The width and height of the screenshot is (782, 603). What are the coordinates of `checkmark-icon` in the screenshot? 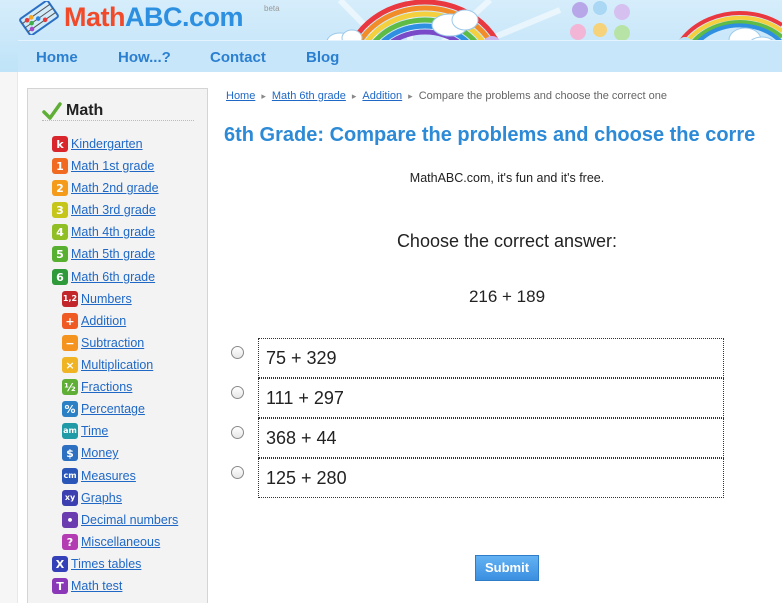 It's located at (52, 111).